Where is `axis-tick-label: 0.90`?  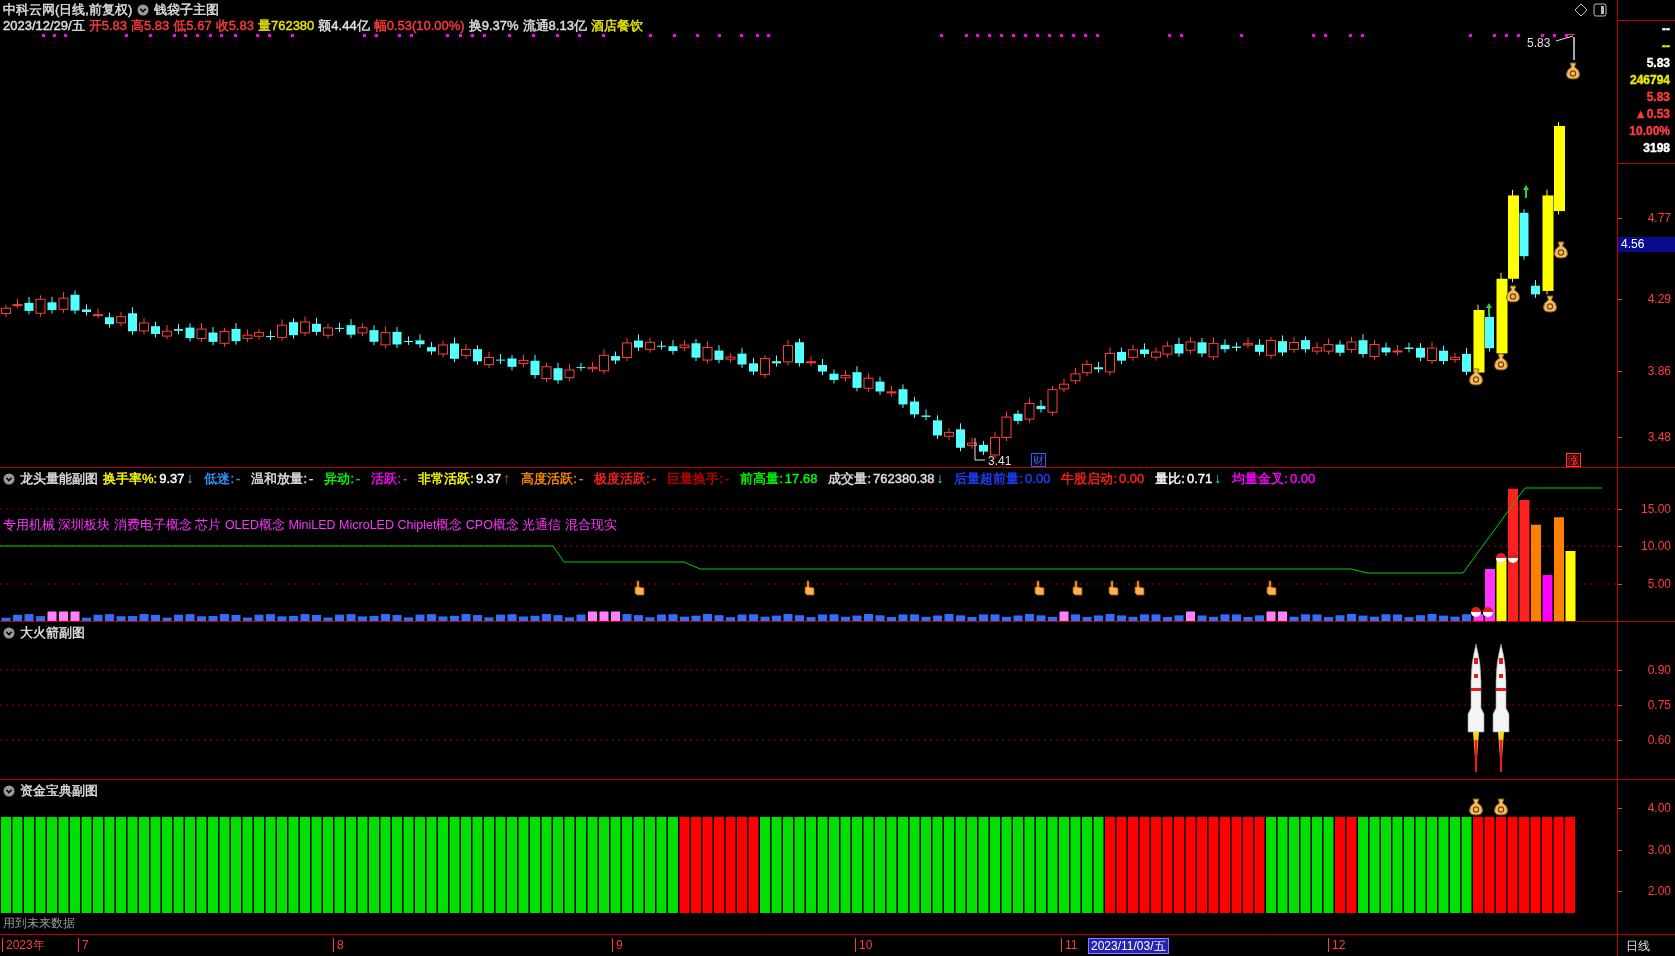 axis-tick-label: 0.90 is located at coordinates (1659, 670).